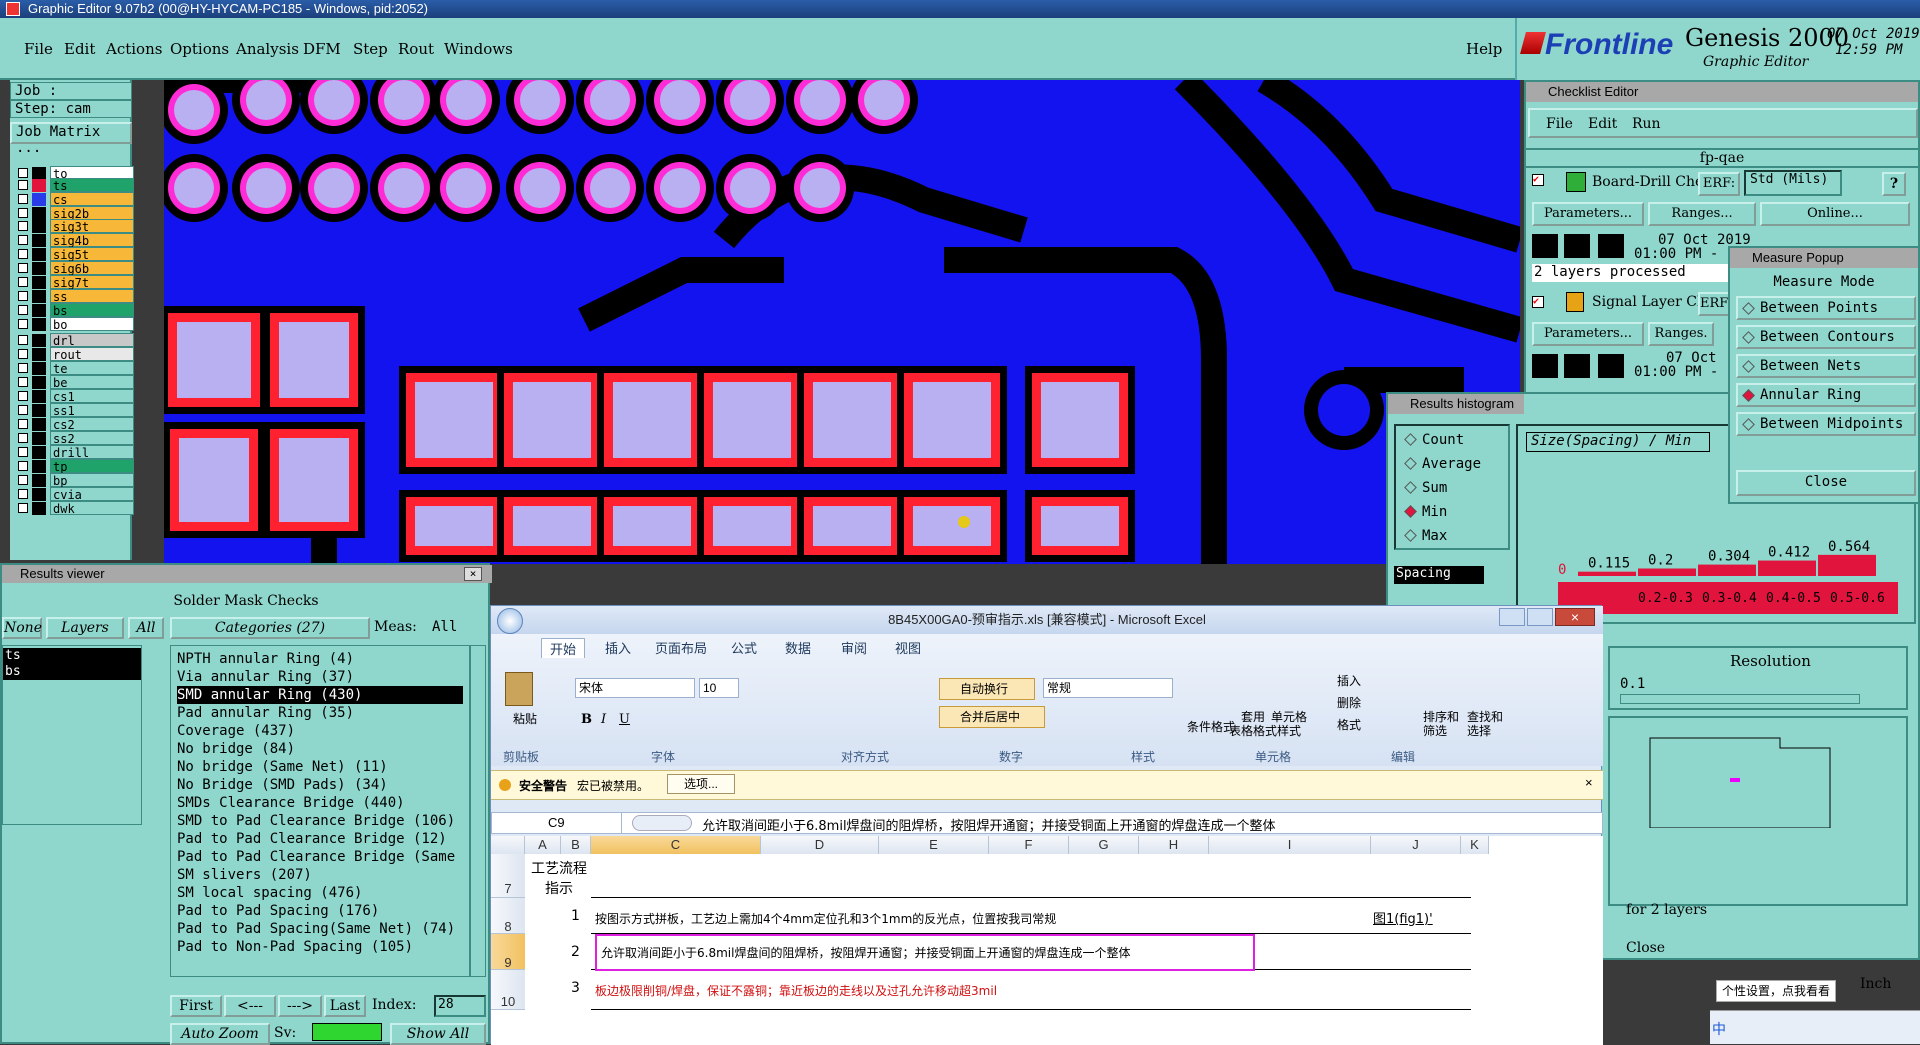  What do you see at coordinates (74, 282) in the screenshot?
I see `layer-row-sig7t: sig7t` at bounding box center [74, 282].